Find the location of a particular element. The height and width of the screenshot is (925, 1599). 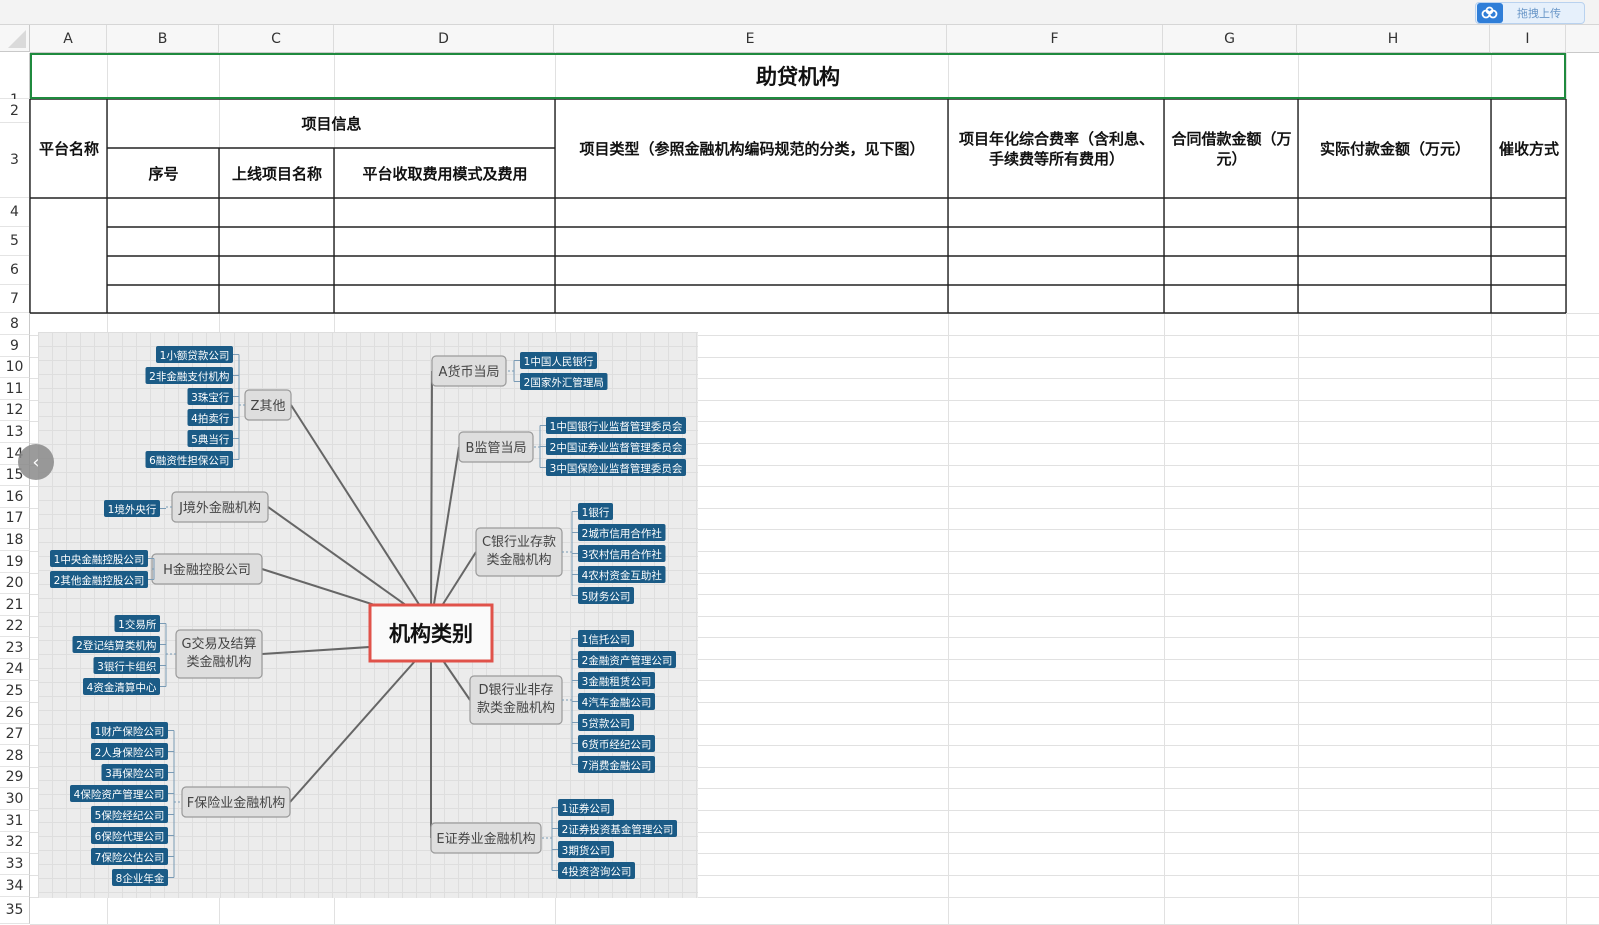

header-fee-mode: 平台收取费用模式及费用 is located at coordinates (445, 173).